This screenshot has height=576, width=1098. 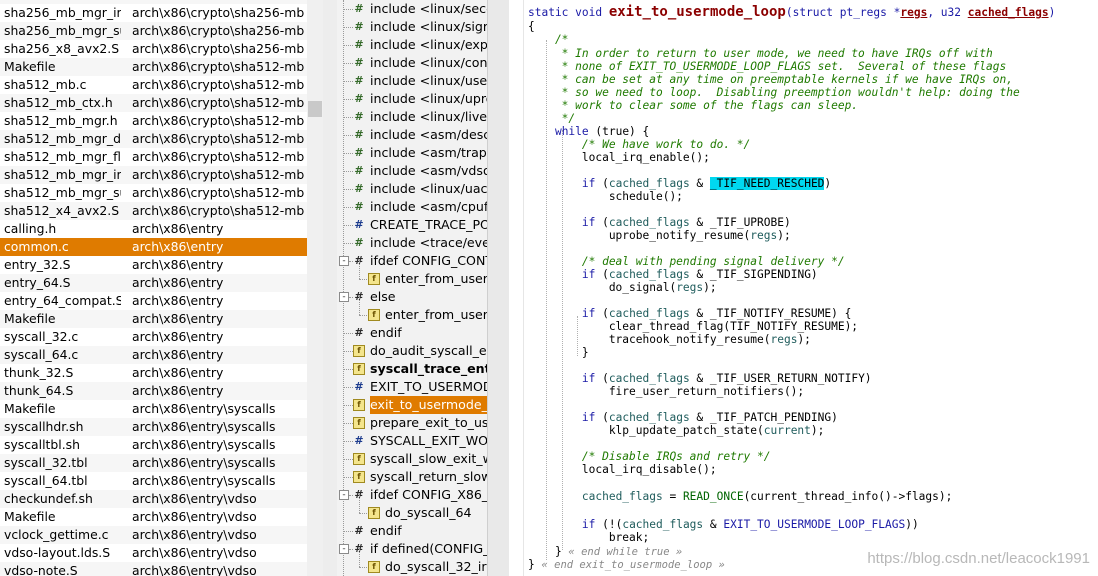 What do you see at coordinates (412, 81) in the screenshot?
I see `symbol-tree-item: # include <linux/user-` at bounding box center [412, 81].